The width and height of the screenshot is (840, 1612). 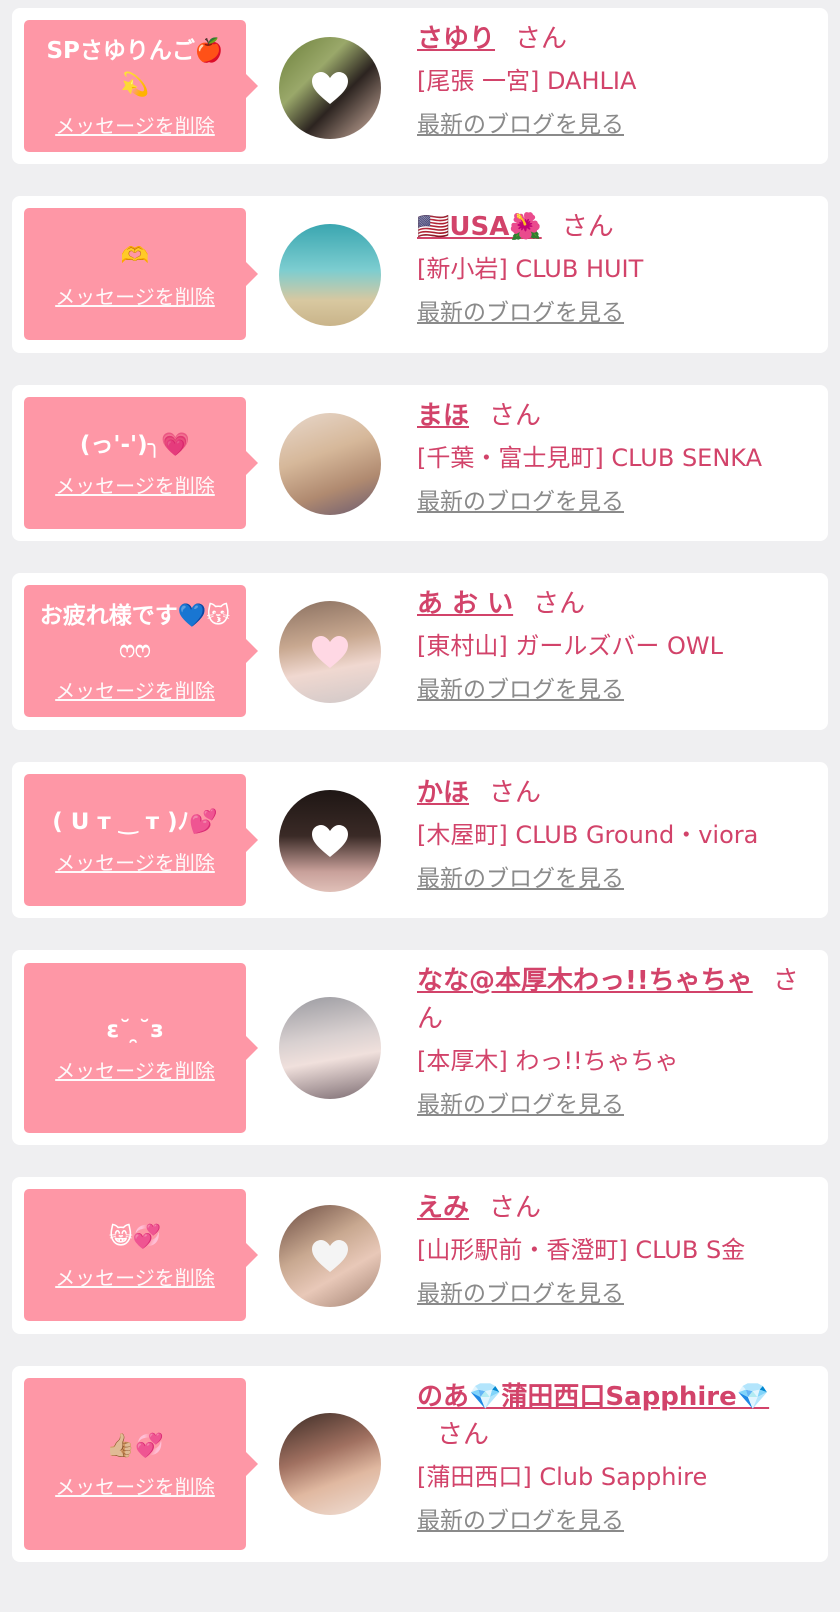 I want to click on name-line: のあ💎蒲田西口Sapphire💎 さん, so click(x=615, y=1416).